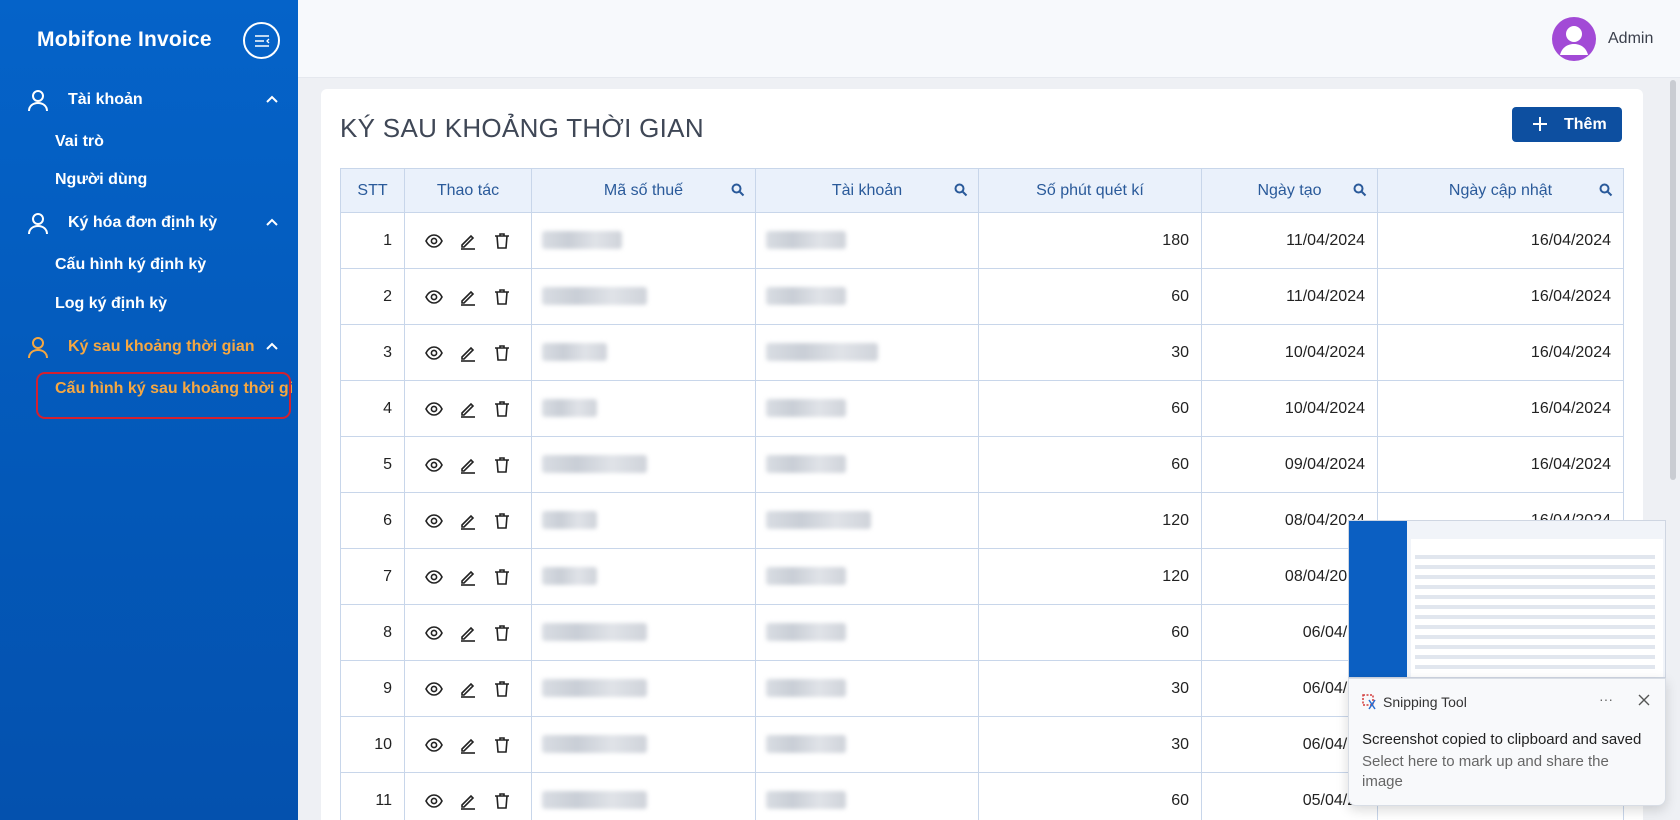  Describe the element at coordinates (372, 240) in the screenshot. I see `cell-stt: 1` at that location.